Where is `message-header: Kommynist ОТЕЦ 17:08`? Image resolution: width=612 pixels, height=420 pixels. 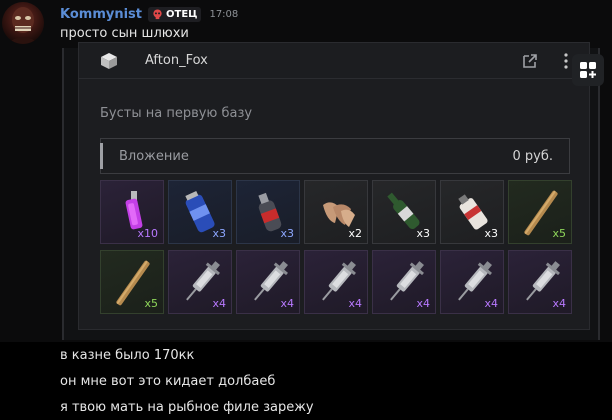 message-header: Kommynist ОТЕЦ 17:08 is located at coordinates (149, 14).